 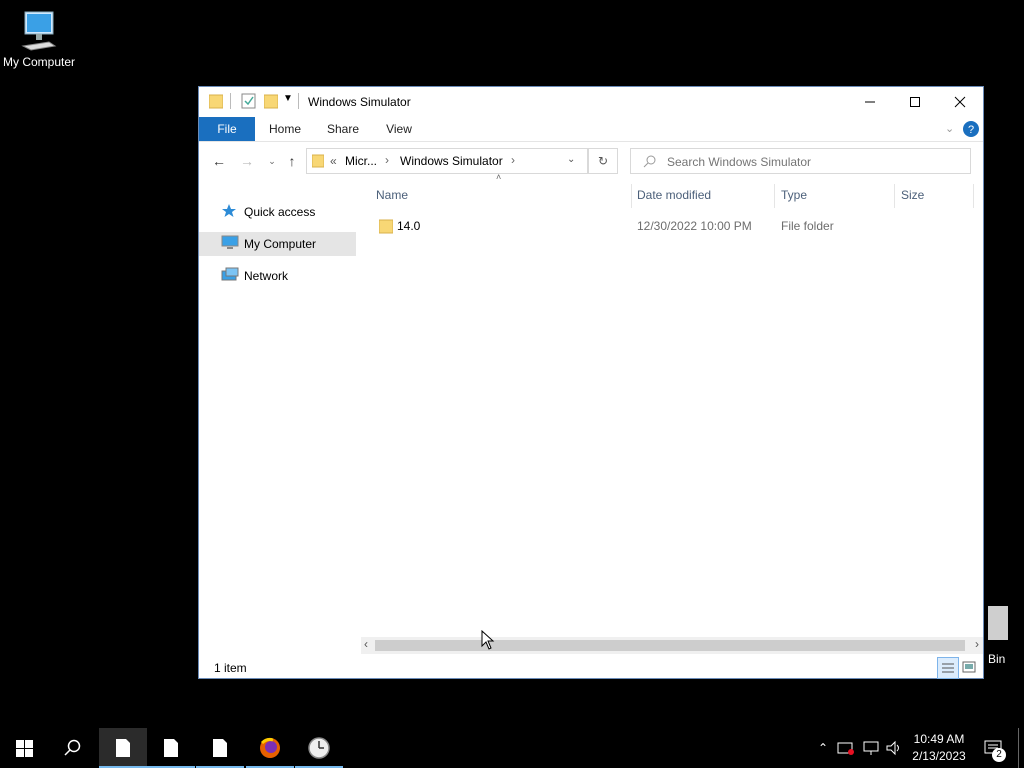 I want to click on nav-item-network: Network, so click(x=277, y=276).